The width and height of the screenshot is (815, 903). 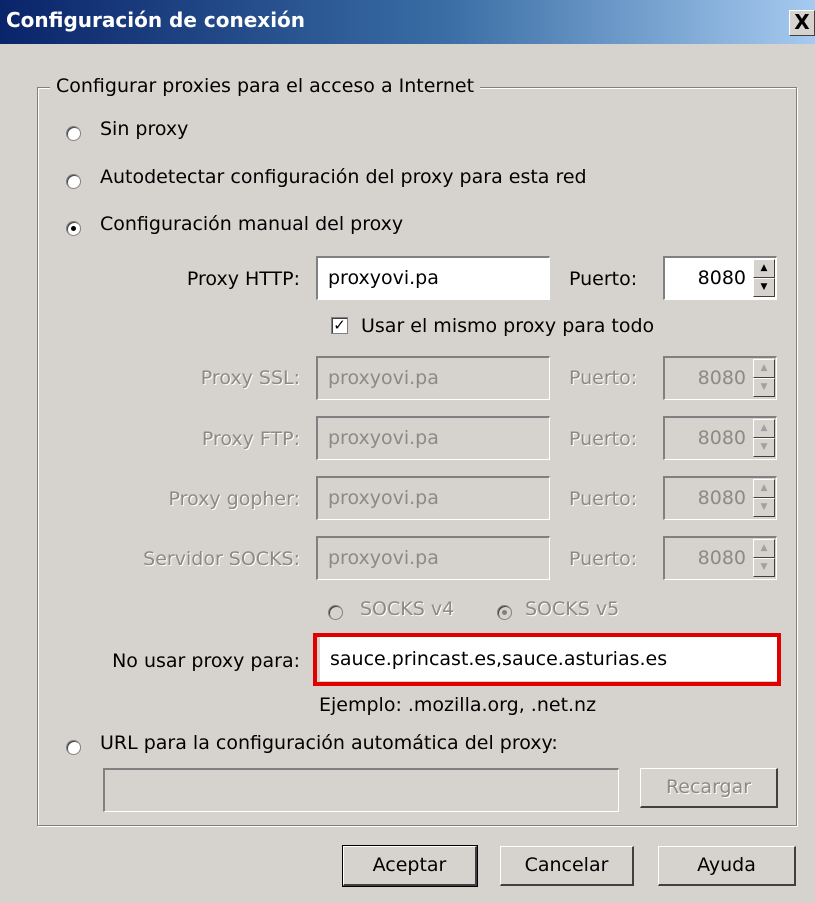 I want to click on ssl-port-stepper: 8080 ▲ ▼, so click(x=720, y=378).